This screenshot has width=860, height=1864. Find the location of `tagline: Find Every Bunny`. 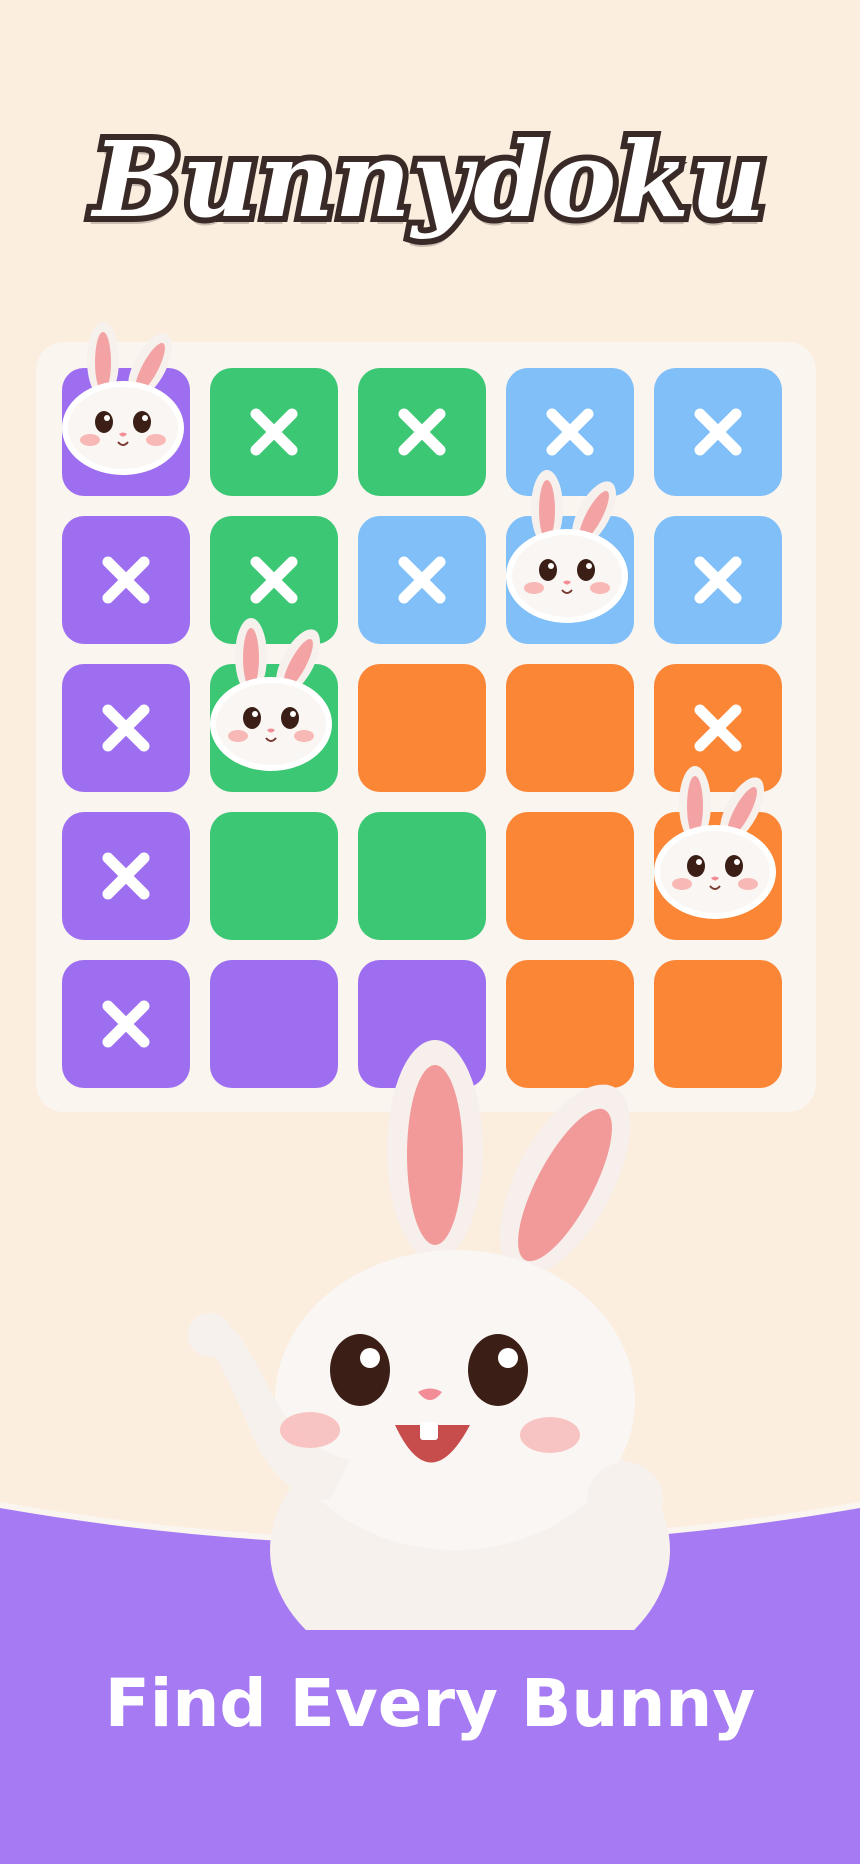

tagline: Find Every Bunny is located at coordinates (430, 1703).